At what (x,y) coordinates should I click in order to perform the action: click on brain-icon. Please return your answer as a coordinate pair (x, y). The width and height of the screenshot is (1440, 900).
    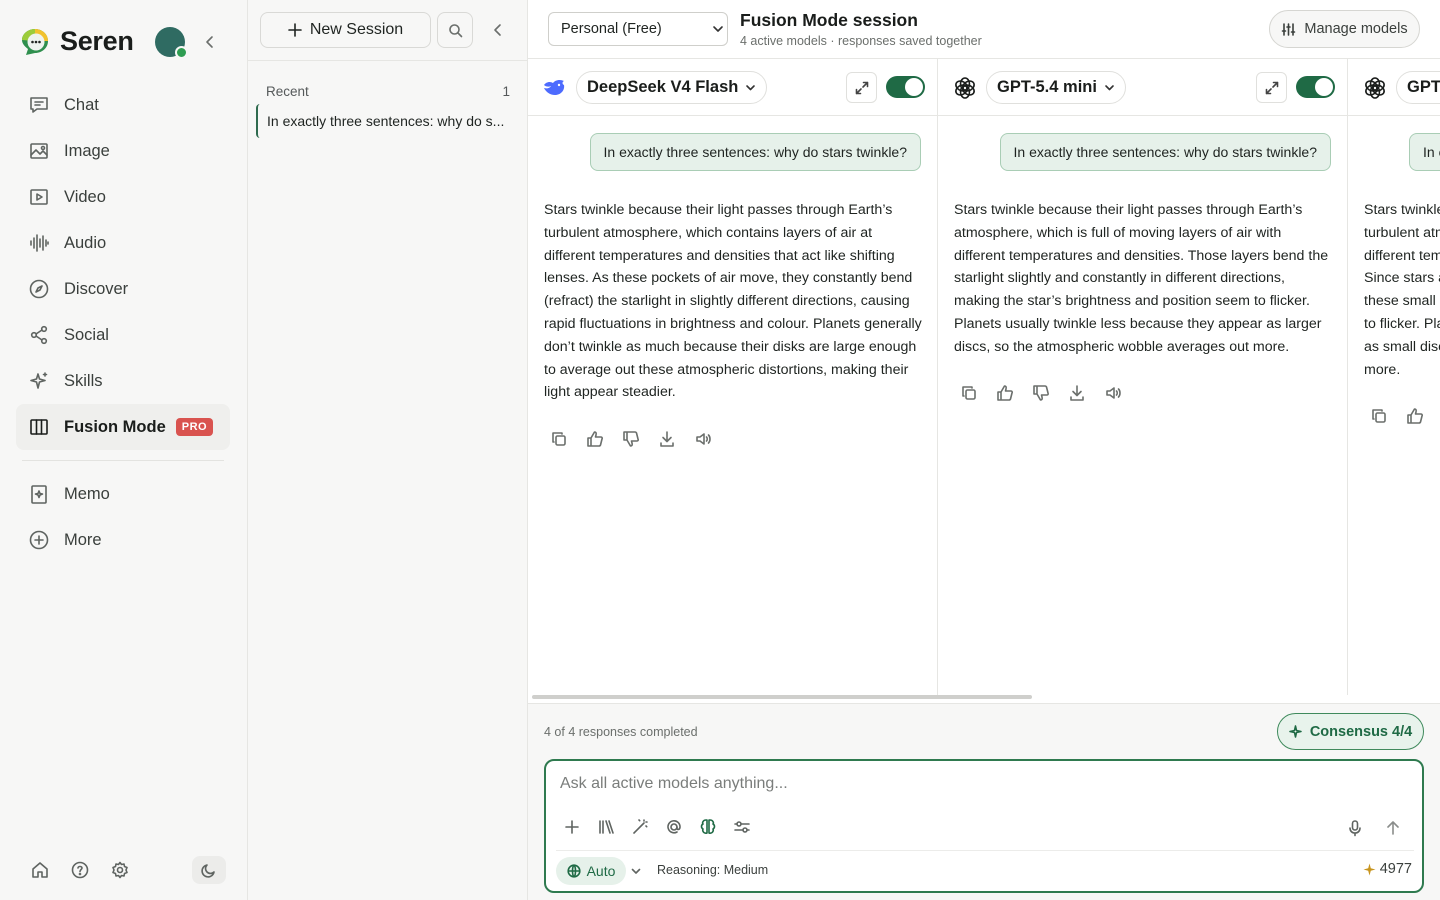
    Looking at the image, I should click on (708, 827).